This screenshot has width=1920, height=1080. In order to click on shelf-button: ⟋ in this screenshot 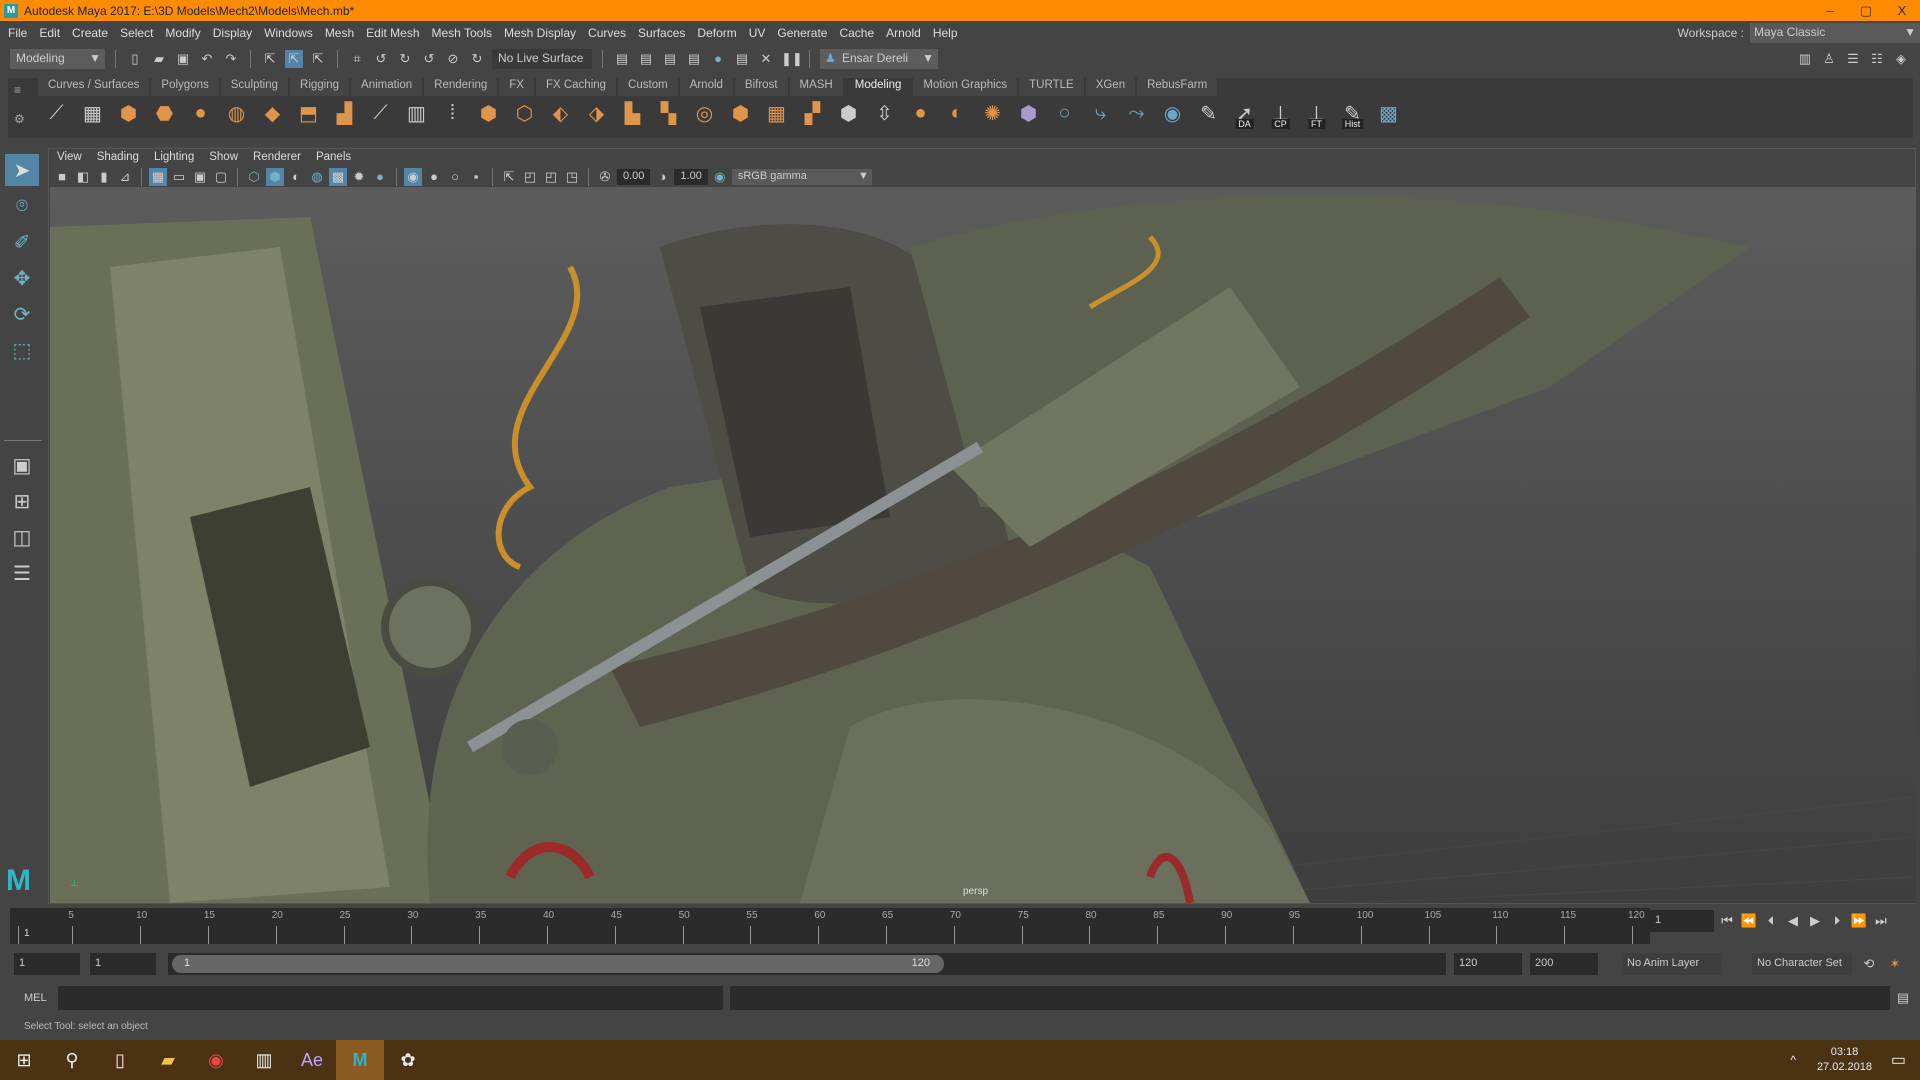, I will do `click(380, 113)`.